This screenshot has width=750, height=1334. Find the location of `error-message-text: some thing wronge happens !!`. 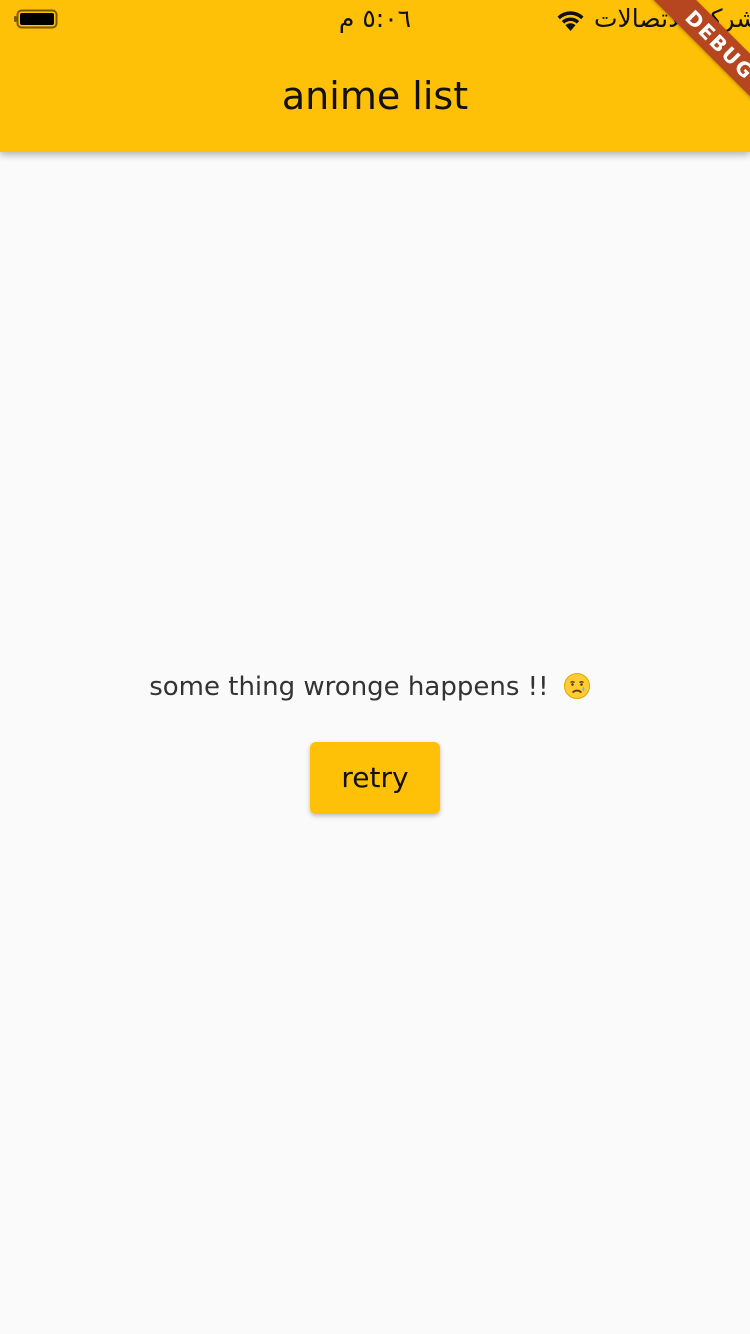

error-message-text: some thing wronge happens !! is located at coordinates (349, 687).